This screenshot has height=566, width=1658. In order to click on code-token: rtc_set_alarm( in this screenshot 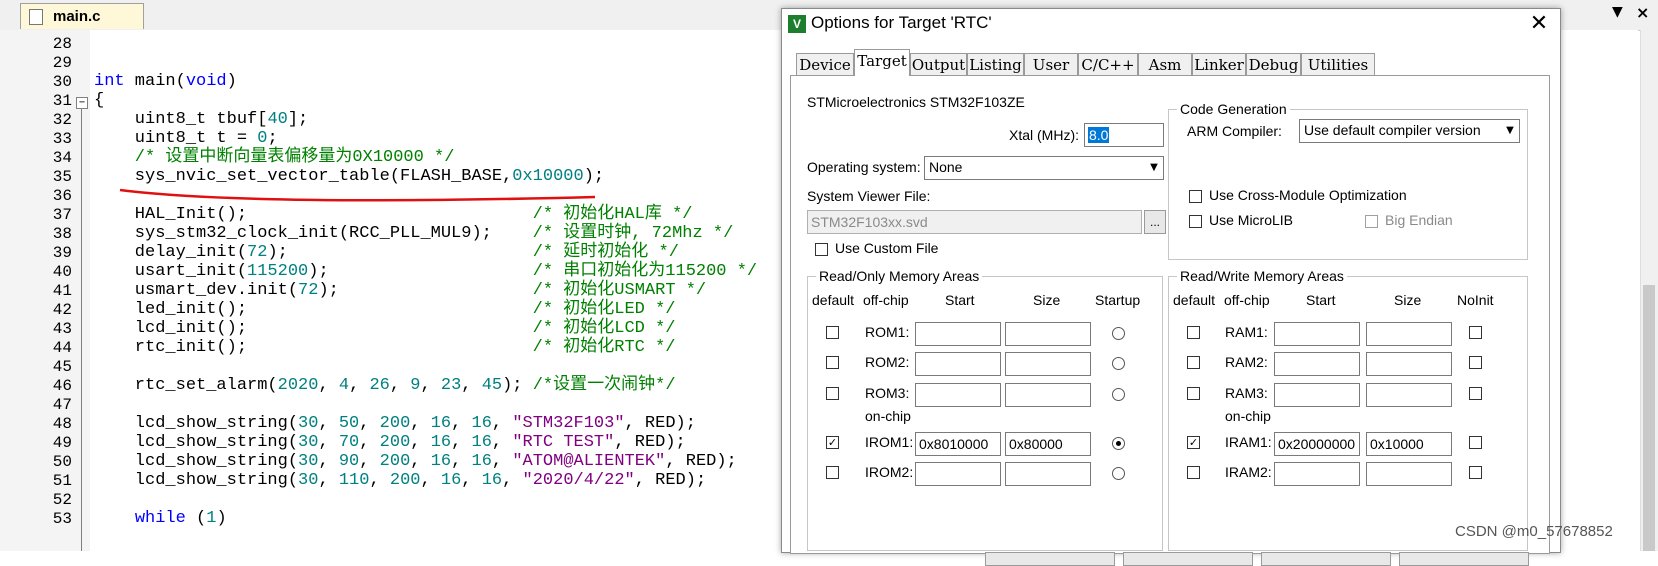, I will do `click(186, 385)`.